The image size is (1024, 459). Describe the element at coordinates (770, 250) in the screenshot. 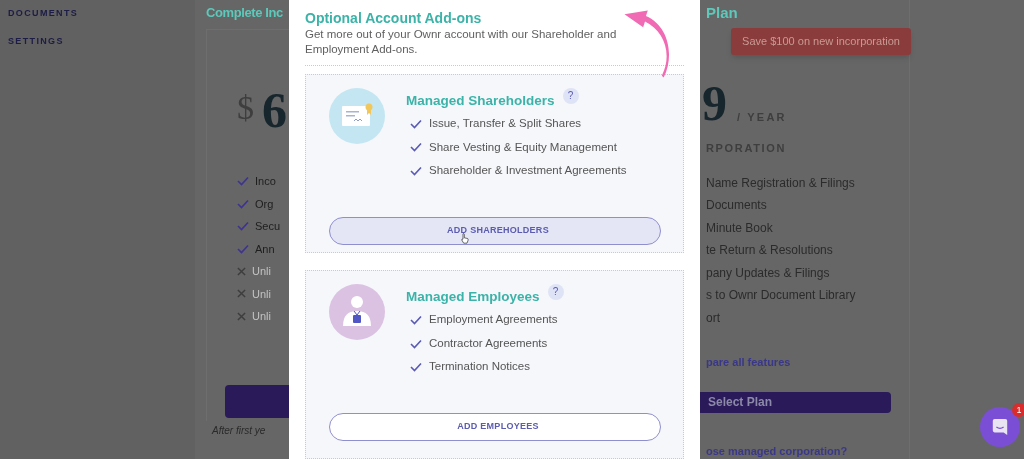

I see `feature-text: te Return & Resolutions` at that location.